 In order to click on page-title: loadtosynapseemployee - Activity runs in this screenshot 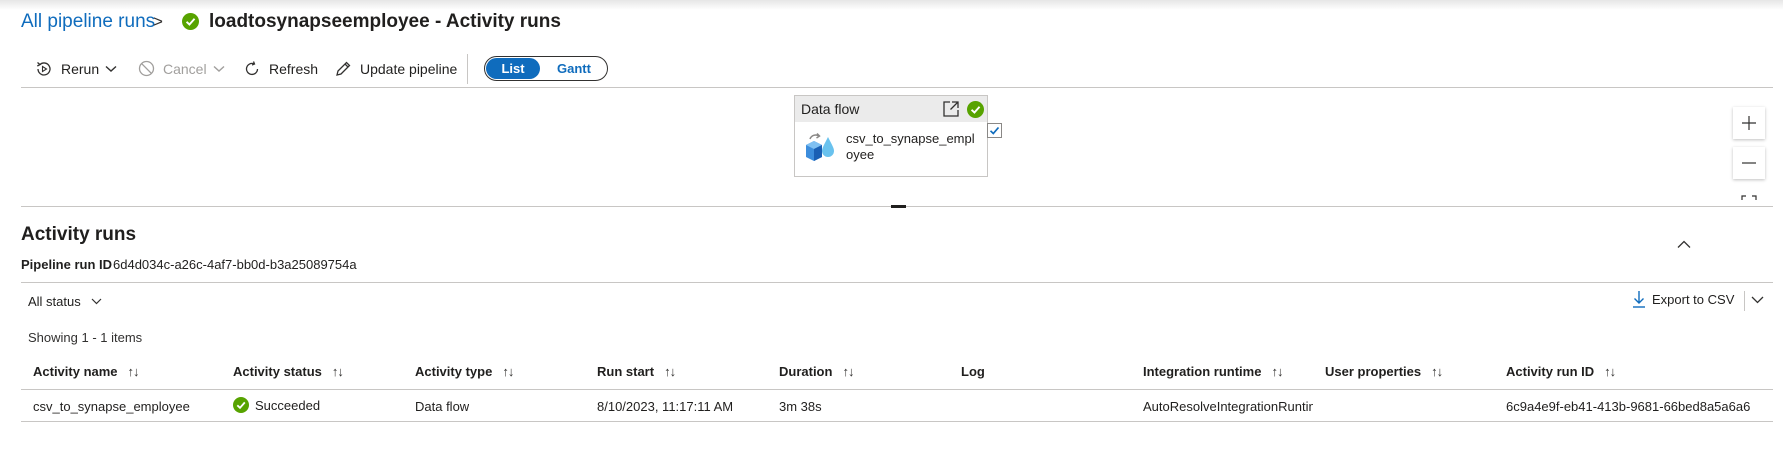, I will do `click(385, 21)`.